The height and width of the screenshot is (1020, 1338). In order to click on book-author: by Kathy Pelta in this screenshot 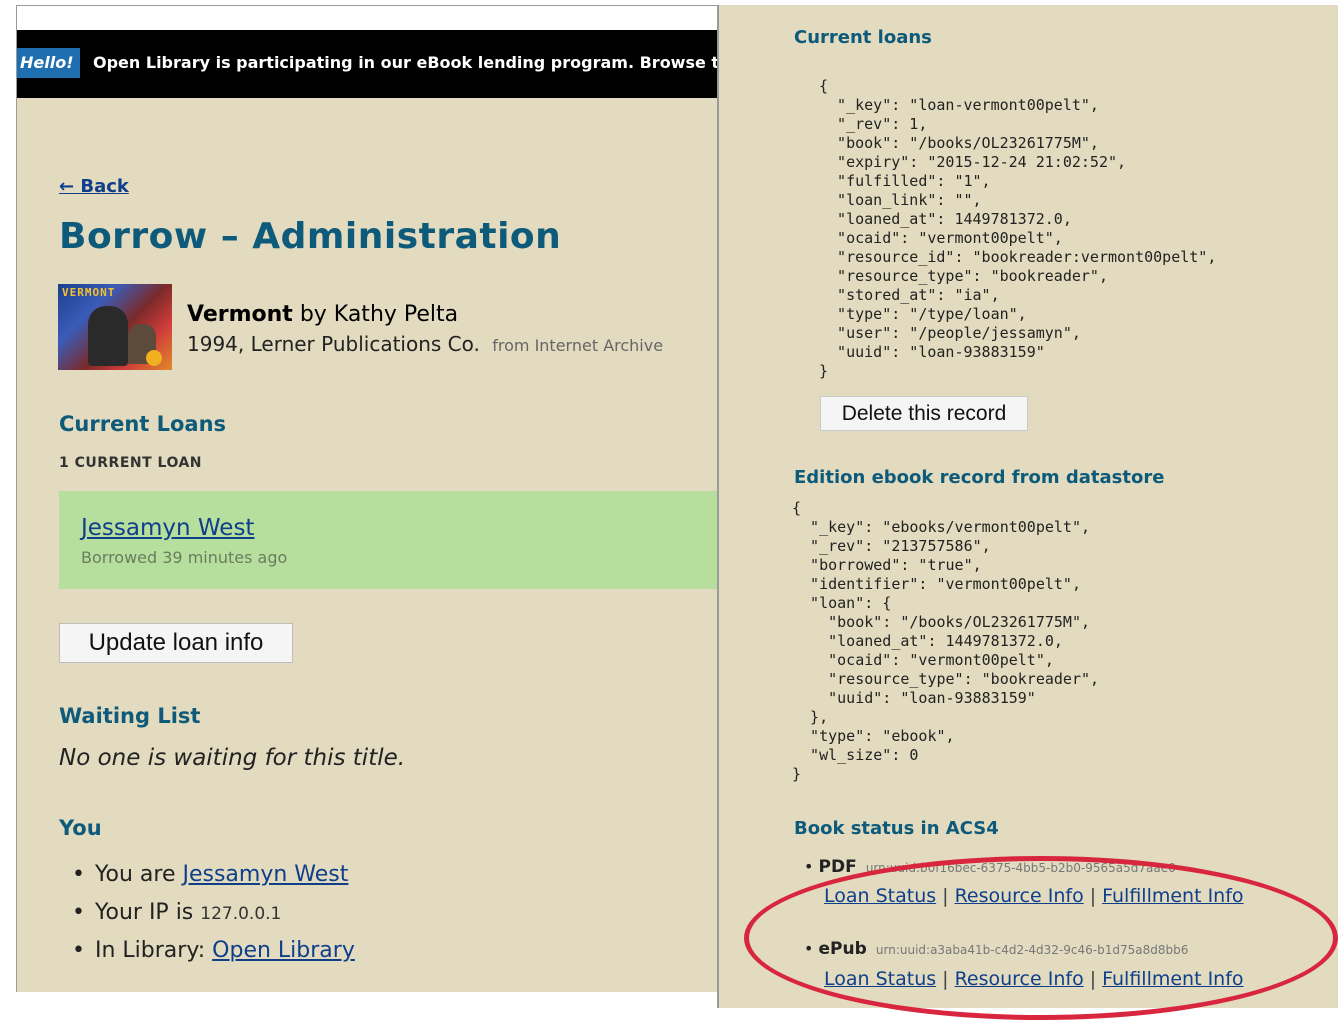, I will do `click(379, 314)`.